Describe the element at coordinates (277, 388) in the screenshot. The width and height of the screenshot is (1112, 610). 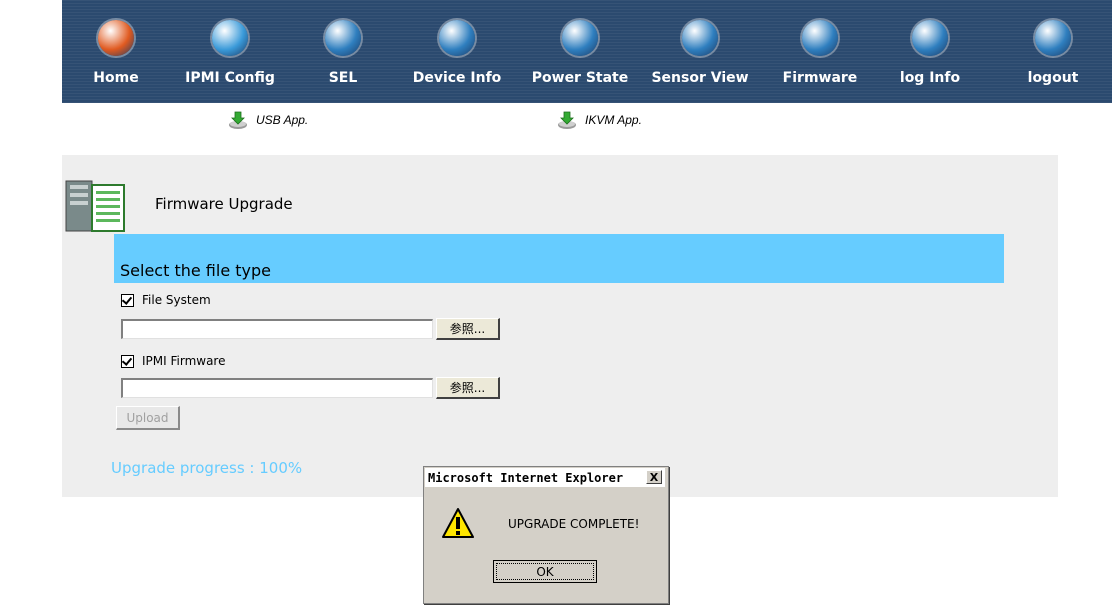
I see `ipmi-firmware-path-input` at that location.